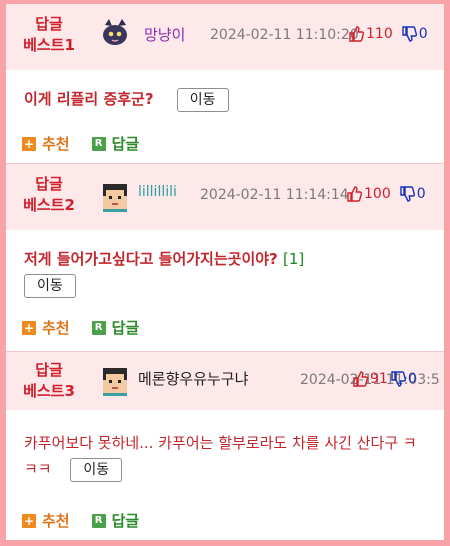 Image resolution: width=450 pixels, height=546 pixels. I want to click on cat-avatar-icon, so click(115, 33).